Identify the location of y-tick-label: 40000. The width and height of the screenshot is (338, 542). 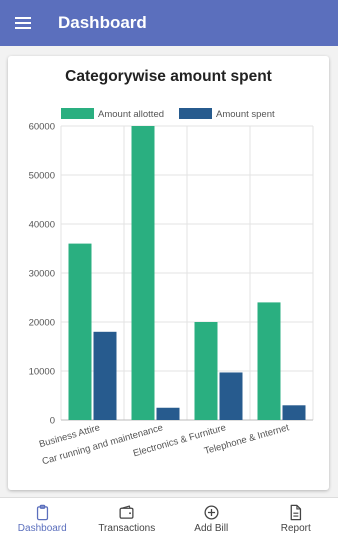
(42, 225).